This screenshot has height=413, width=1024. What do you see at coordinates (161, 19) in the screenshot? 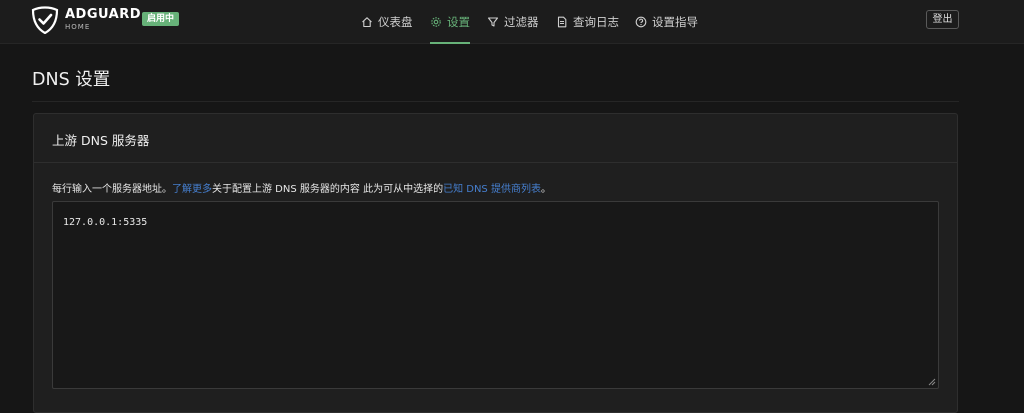
I see `protection-status-badge: 启用中` at bounding box center [161, 19].